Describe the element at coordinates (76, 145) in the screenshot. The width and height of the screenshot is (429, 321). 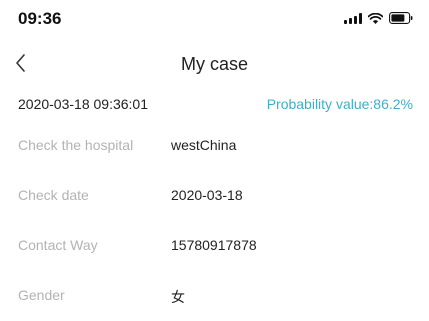
I see `hospital-label: Check the hospital` at that location.